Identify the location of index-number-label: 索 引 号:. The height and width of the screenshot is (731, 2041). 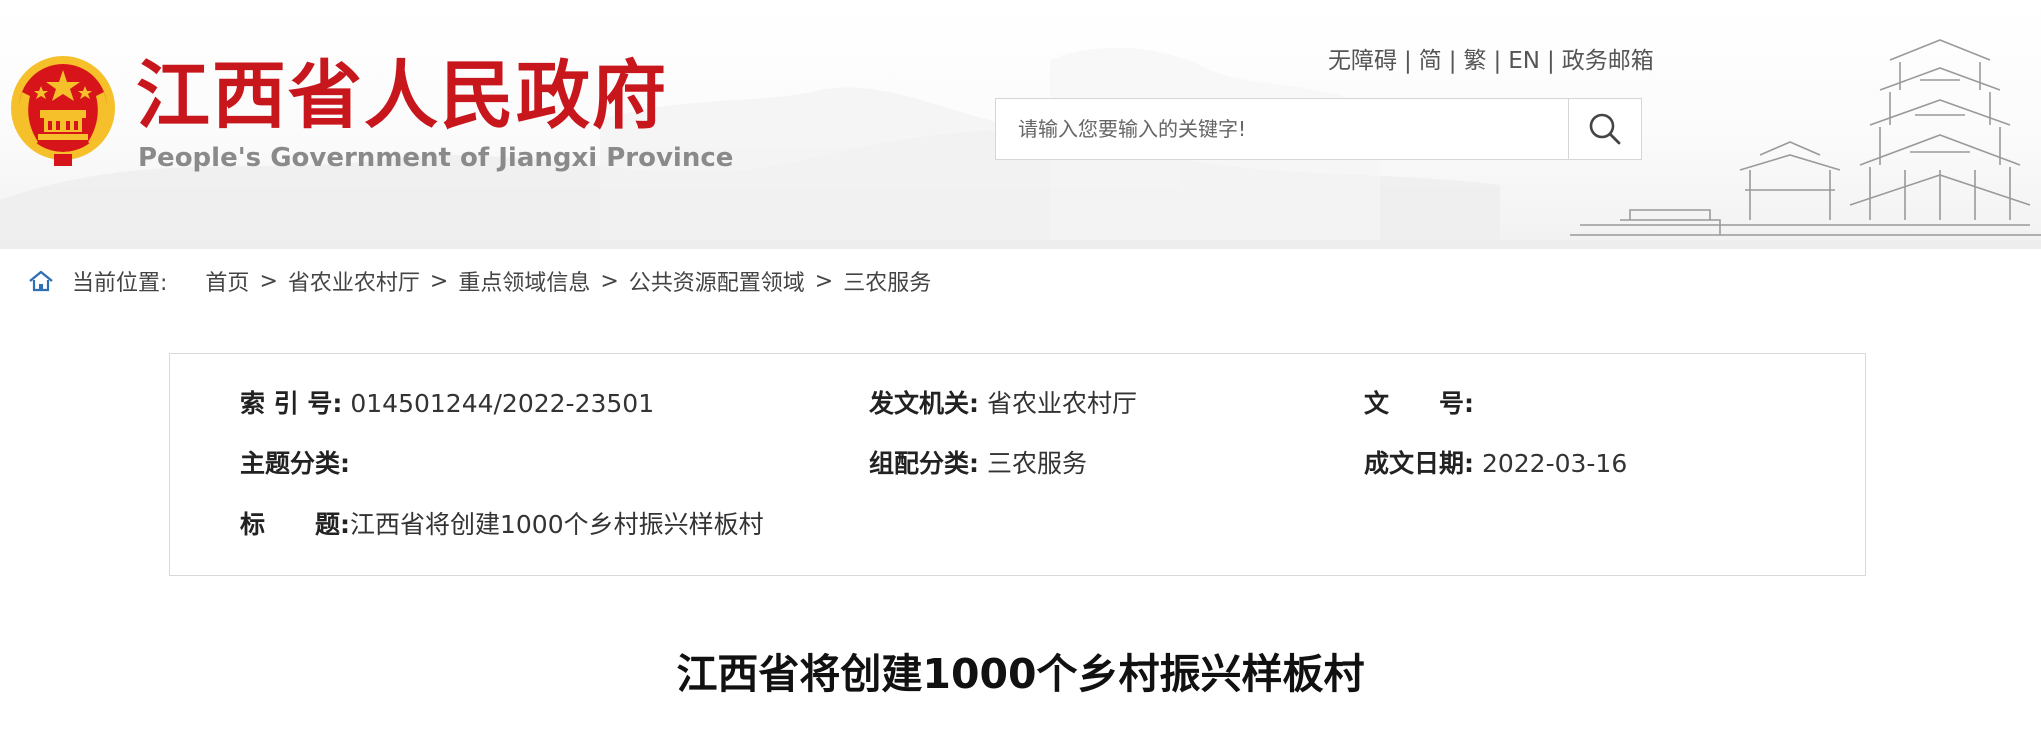
(291, 403).